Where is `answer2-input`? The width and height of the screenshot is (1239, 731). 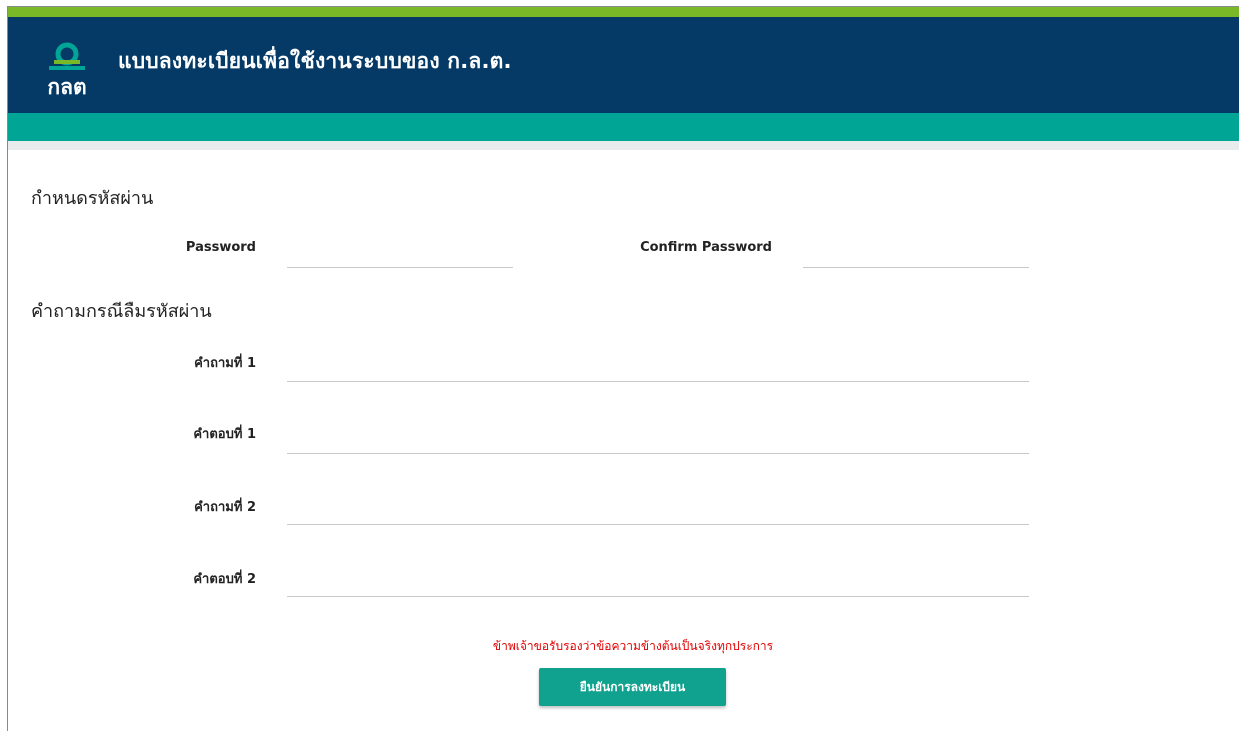 answer2-input is located at coordinates (658, 583).